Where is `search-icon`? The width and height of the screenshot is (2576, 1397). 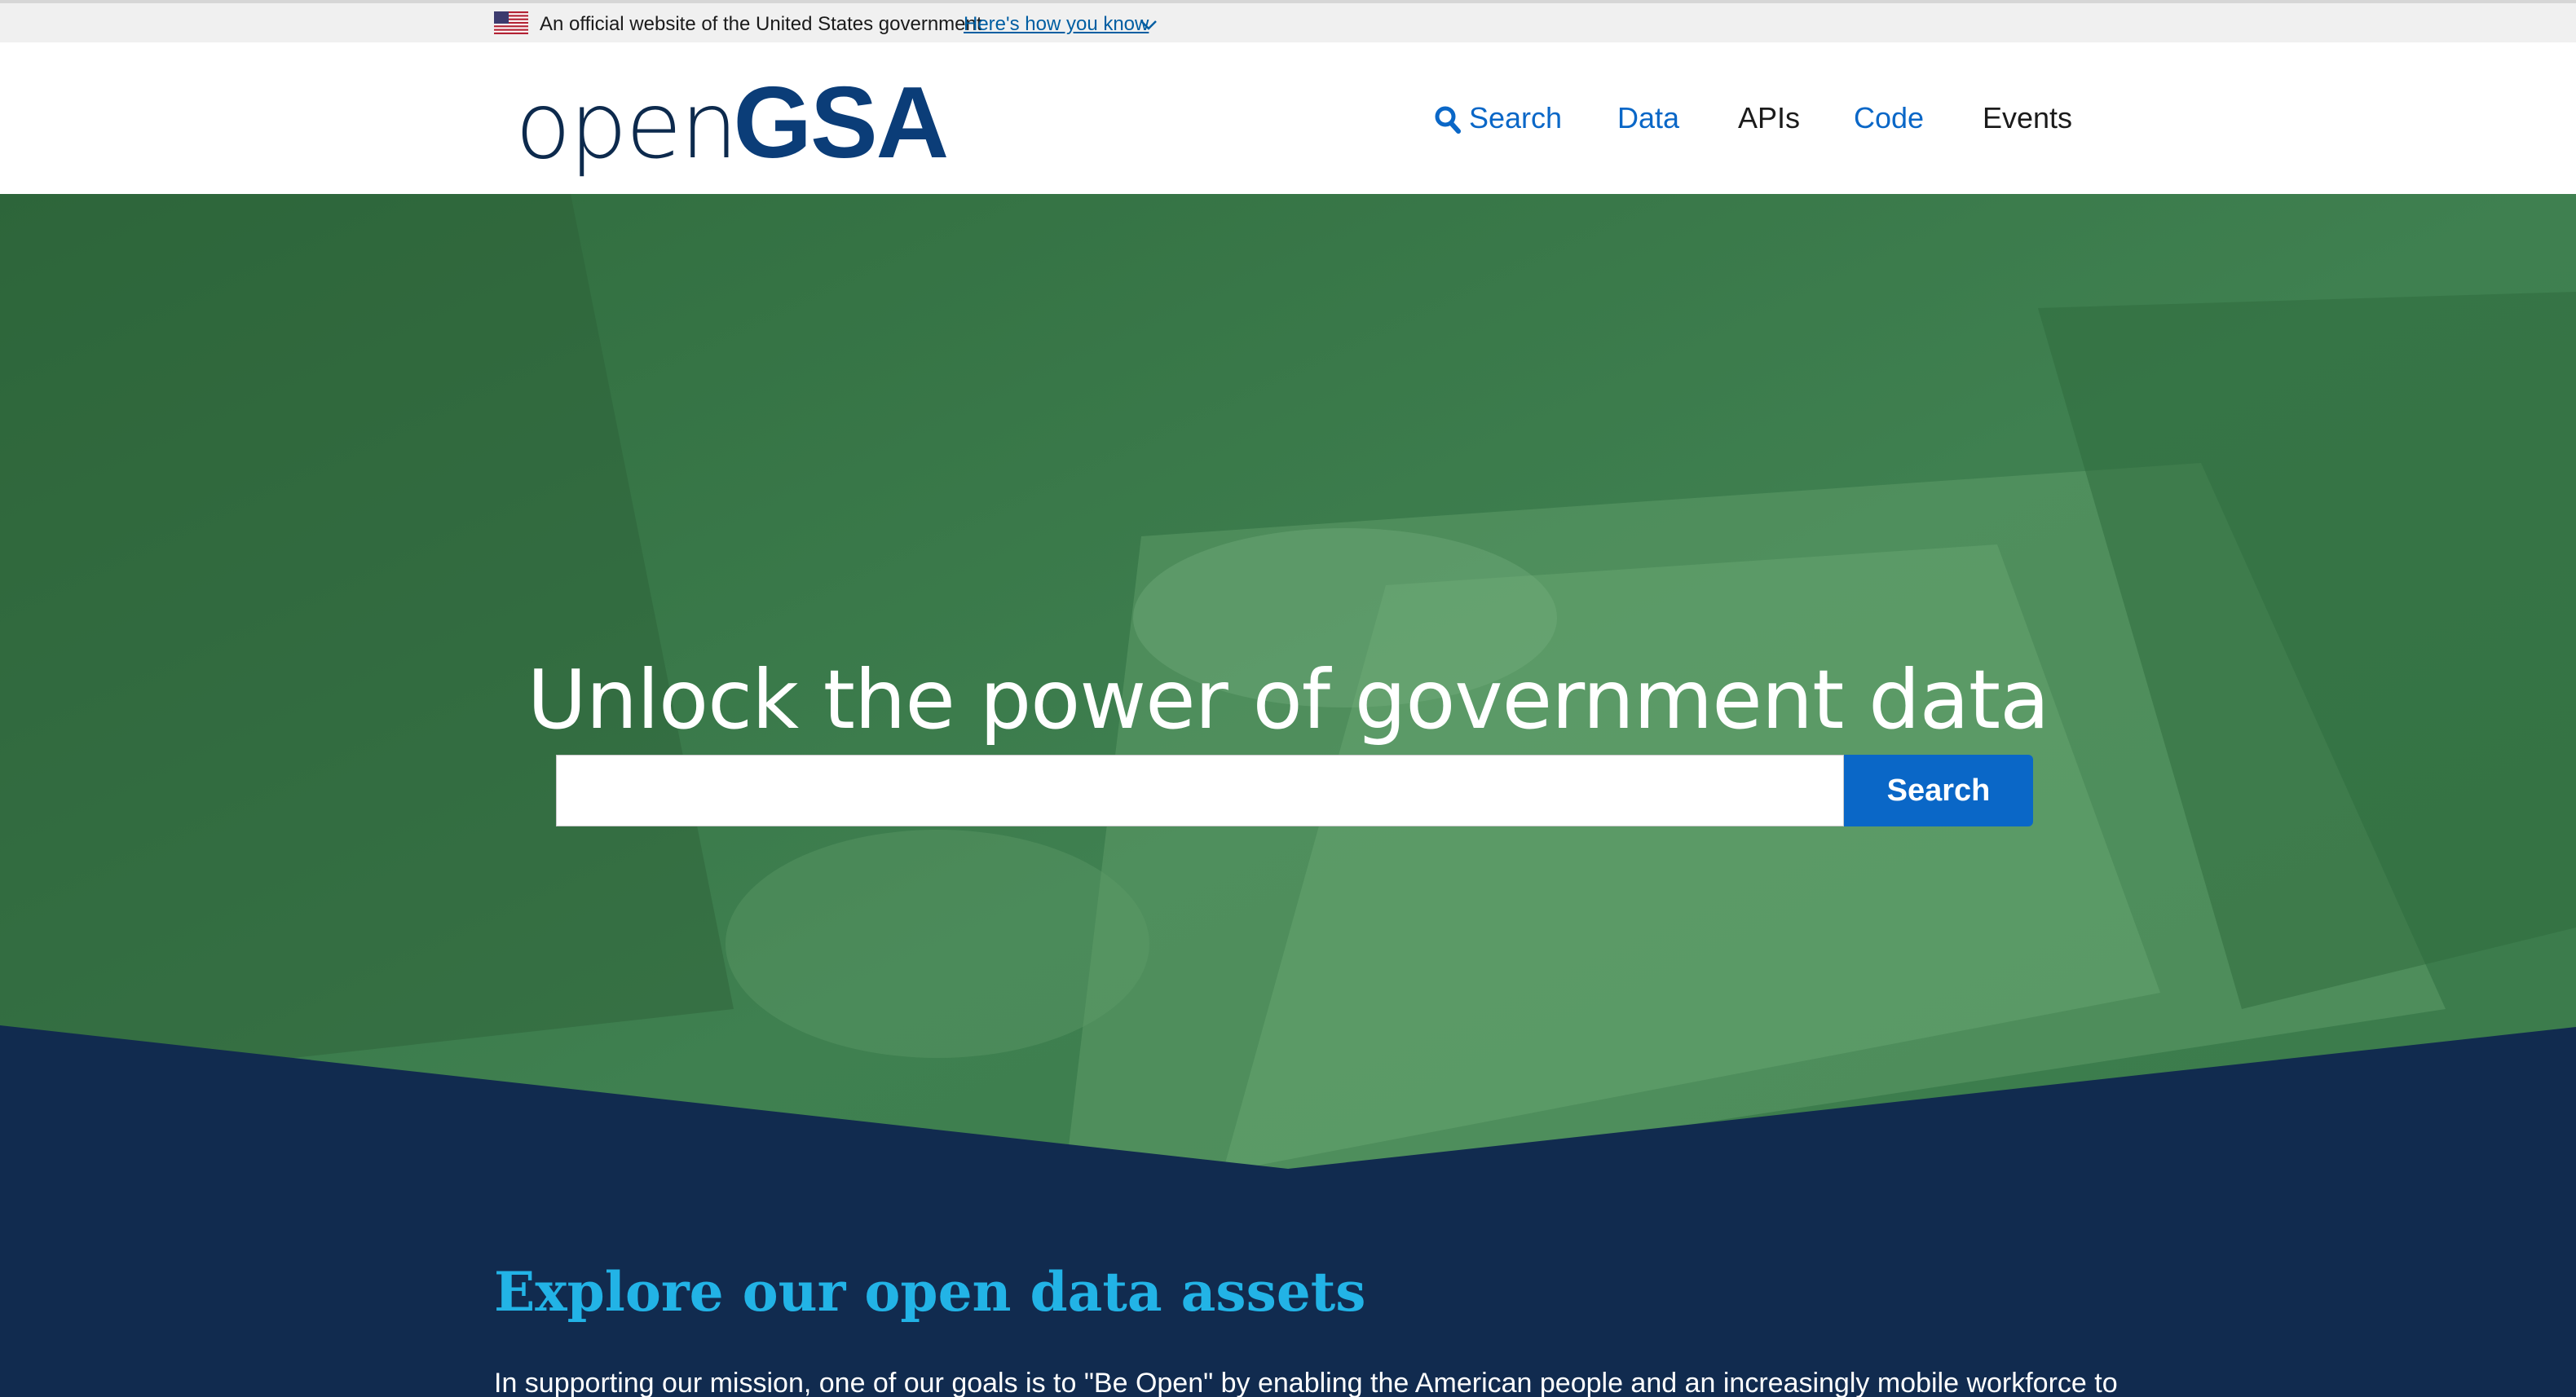
search-icon is located at coordinates (1448, 120).